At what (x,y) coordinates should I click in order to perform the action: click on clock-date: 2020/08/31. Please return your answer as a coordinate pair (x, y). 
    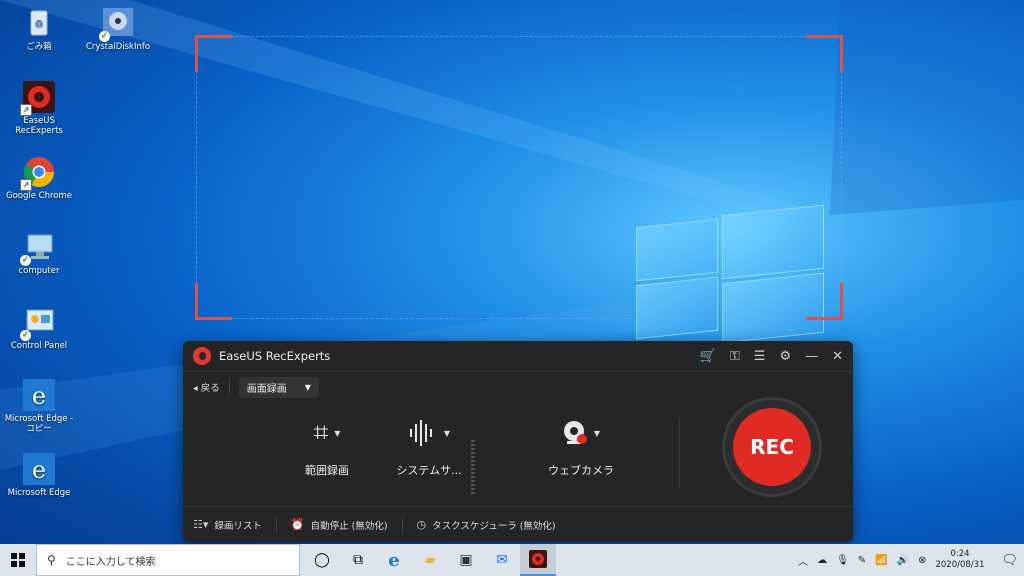
    Looking at the image, I should click on (960, 565).